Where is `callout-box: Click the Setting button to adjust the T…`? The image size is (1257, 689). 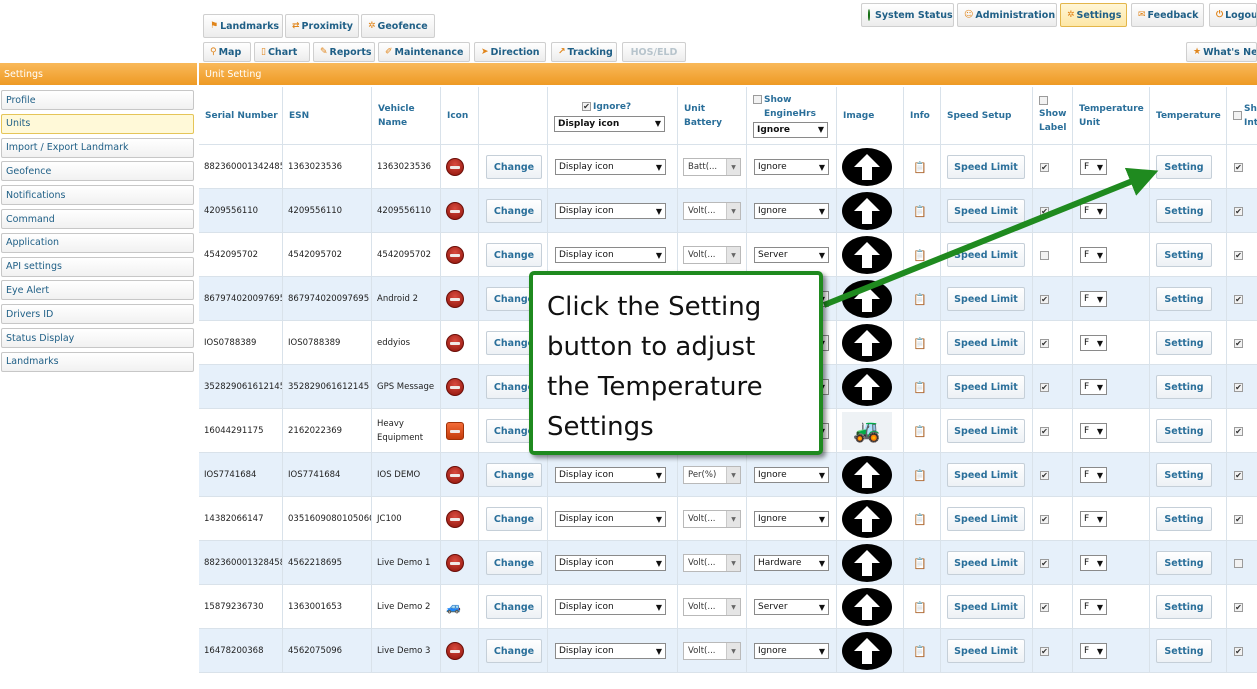 callout-box: Click the Setting button to adjust the T… is located at coordinates (676, 363).